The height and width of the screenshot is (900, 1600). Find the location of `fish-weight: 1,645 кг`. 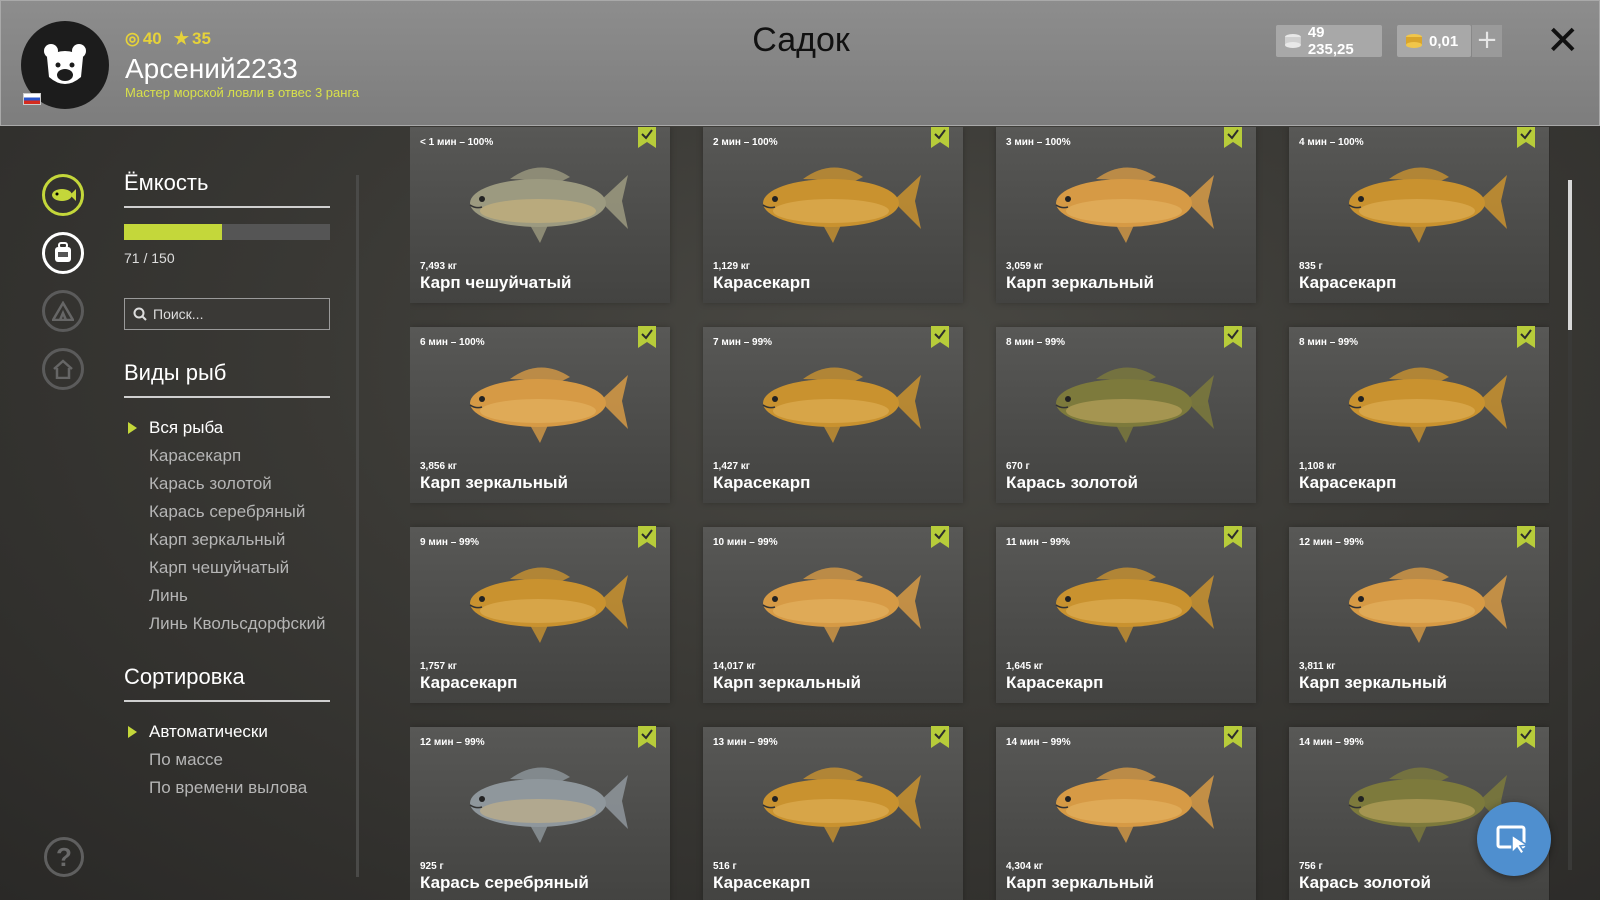

fish-weight: 1,645 кг is located at coordinates (1024, 666).